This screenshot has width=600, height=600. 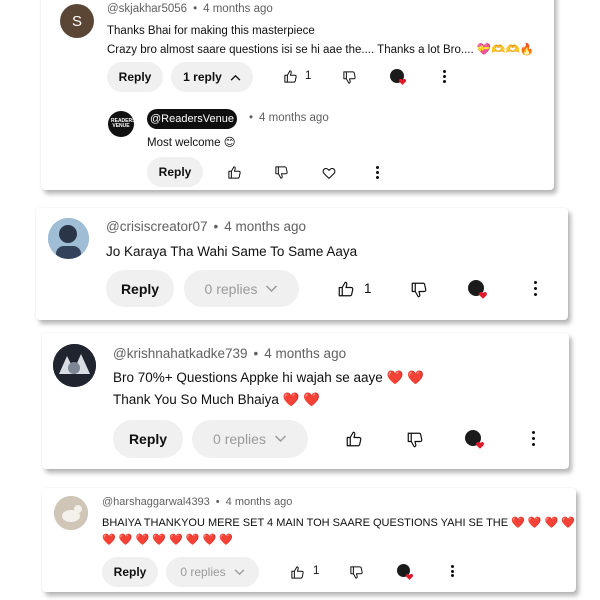 I want to click on avatar-letter: S, so click(x=76, y=21).